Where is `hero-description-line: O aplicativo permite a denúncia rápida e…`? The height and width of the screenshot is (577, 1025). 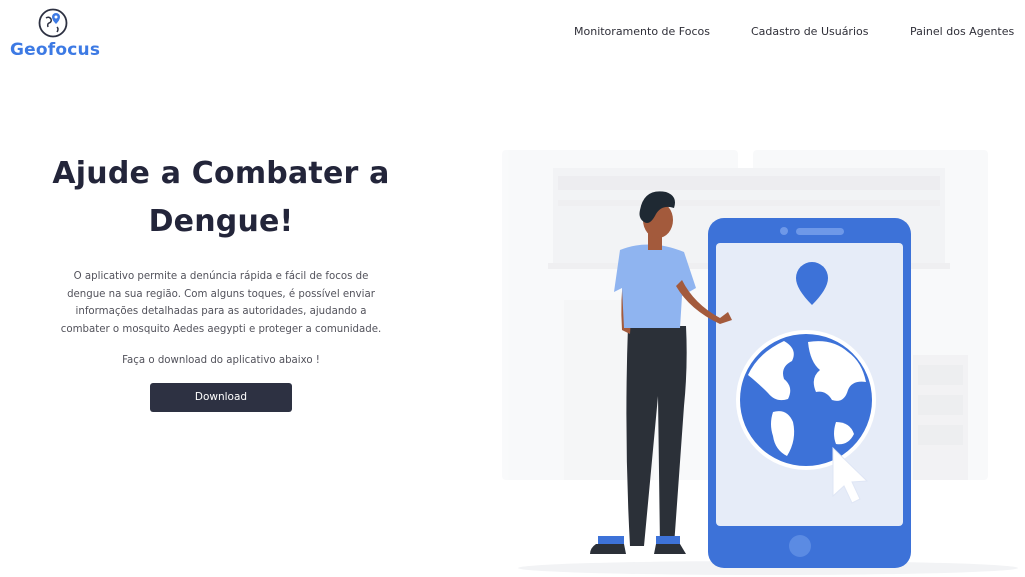
hero-description-line: O aplicativo permite a denúncia rápida e… is located at coordinates (221, 276).